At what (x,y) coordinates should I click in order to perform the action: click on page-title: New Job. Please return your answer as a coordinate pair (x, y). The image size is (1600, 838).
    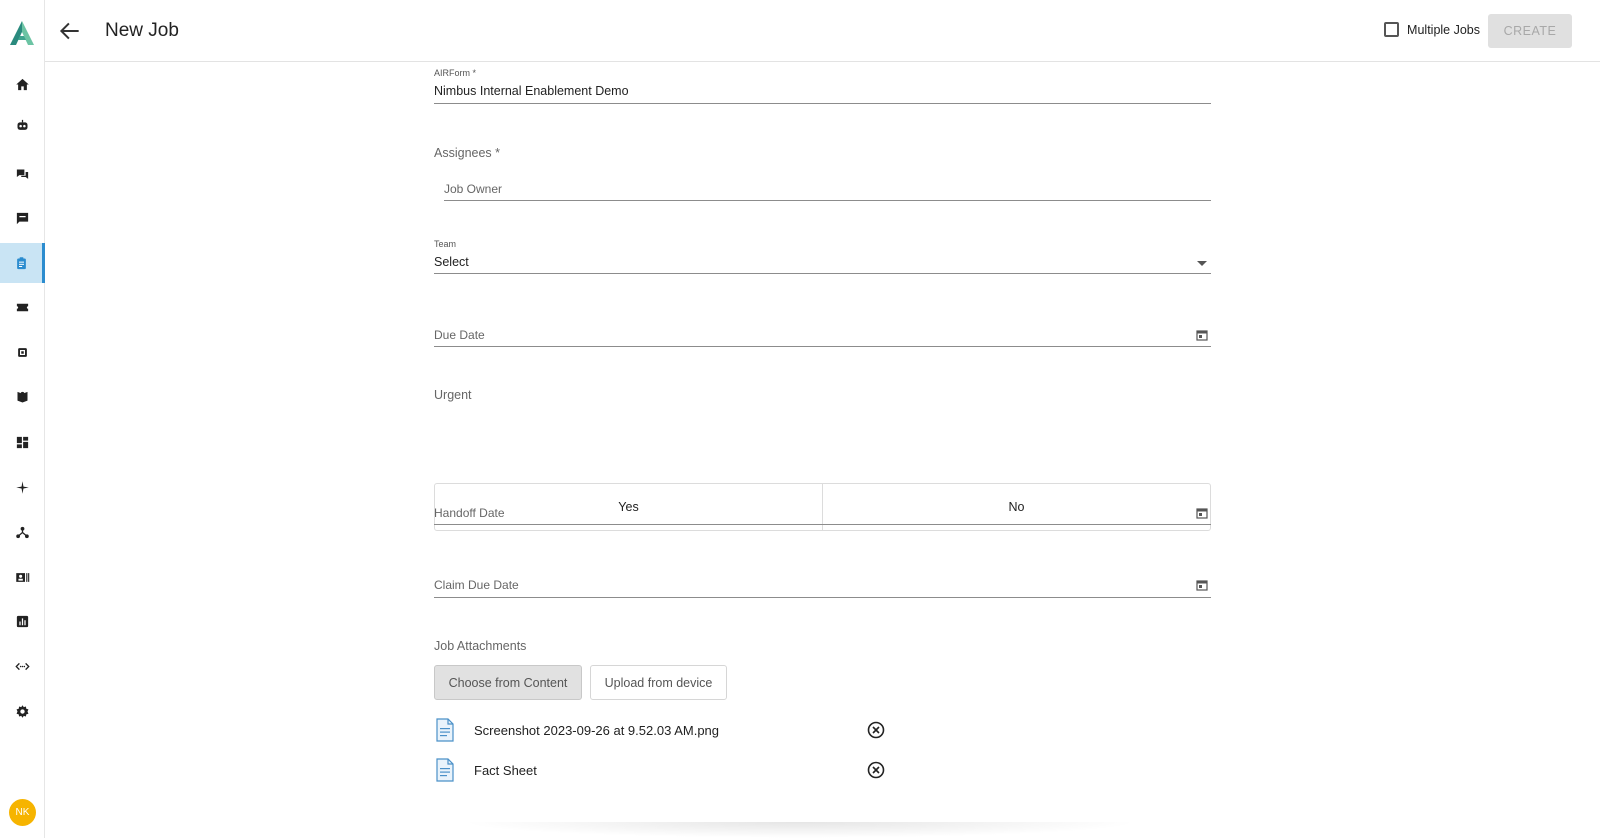
    Looking at the image, I should click on (142, 30).